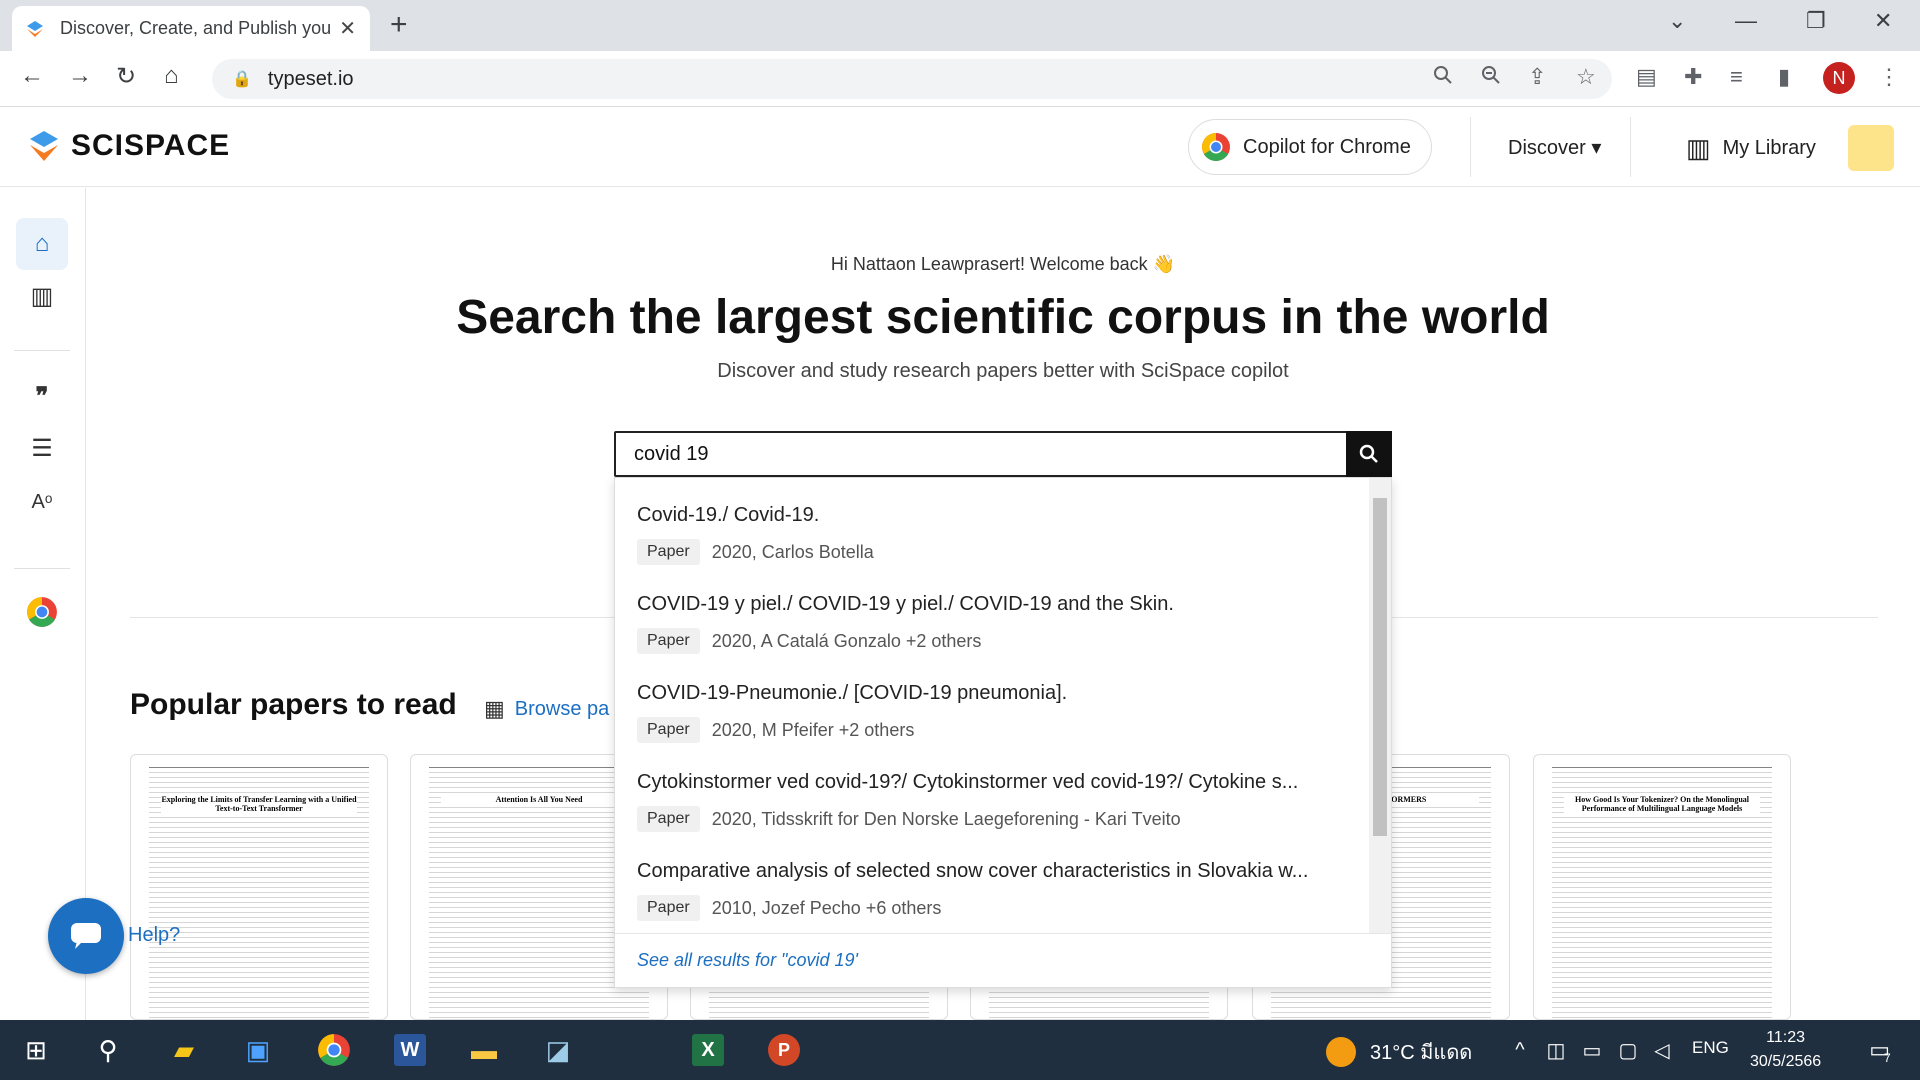 The width and height of the screenshot is (1920, 1080). Describe the element at coordinates (1646, 77) in the screenshot. I see `reader-icon: ▤` at that location.